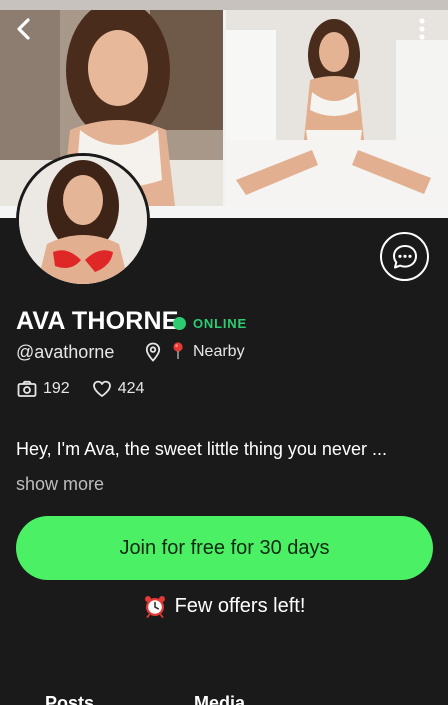  I want to click on tab-media: Media, so click(219, 697).